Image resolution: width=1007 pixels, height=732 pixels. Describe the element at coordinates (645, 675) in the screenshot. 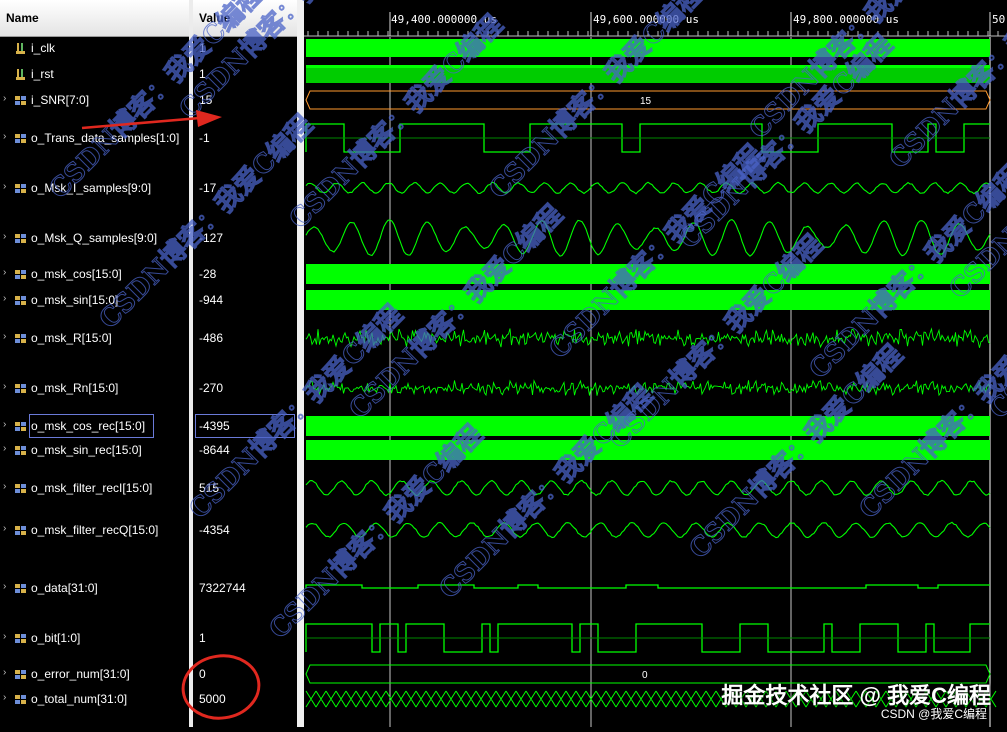

I see `bus-value-label: 0` at that location.